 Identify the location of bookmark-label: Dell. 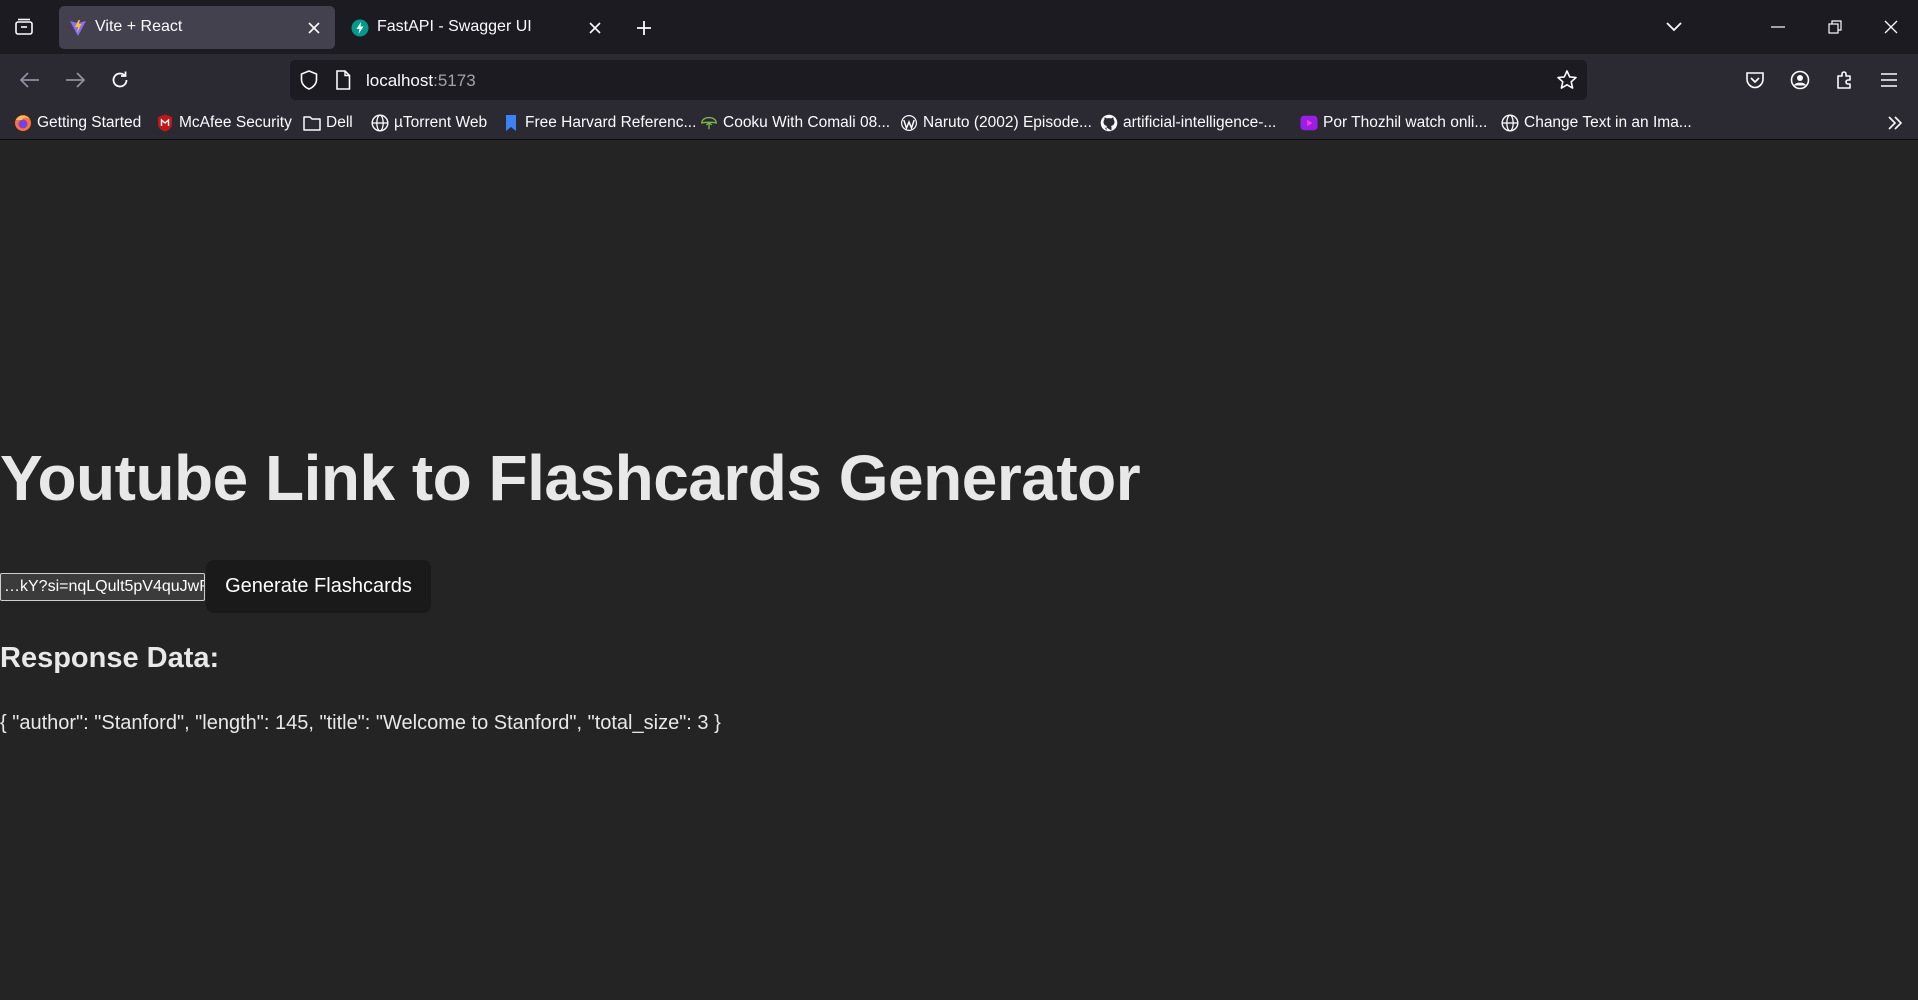
(339, 122).